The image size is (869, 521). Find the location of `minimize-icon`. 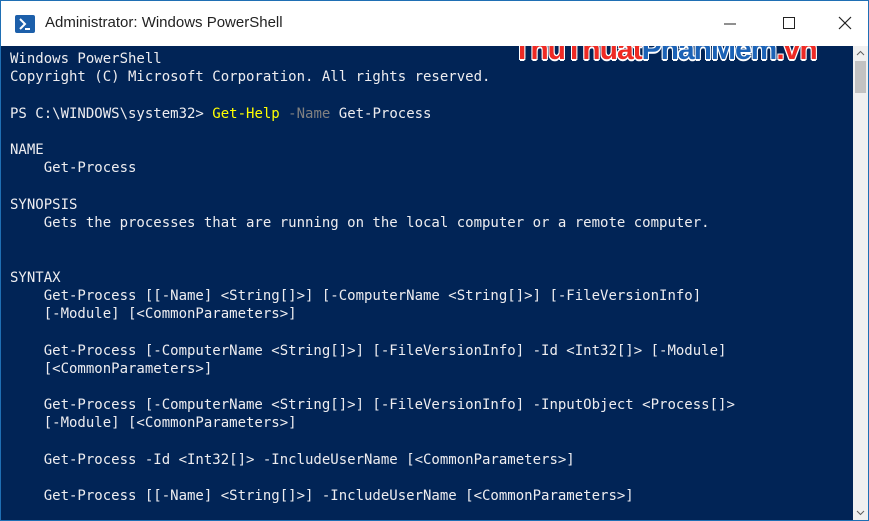

minimize-icon is located at coordinates (730, 24).